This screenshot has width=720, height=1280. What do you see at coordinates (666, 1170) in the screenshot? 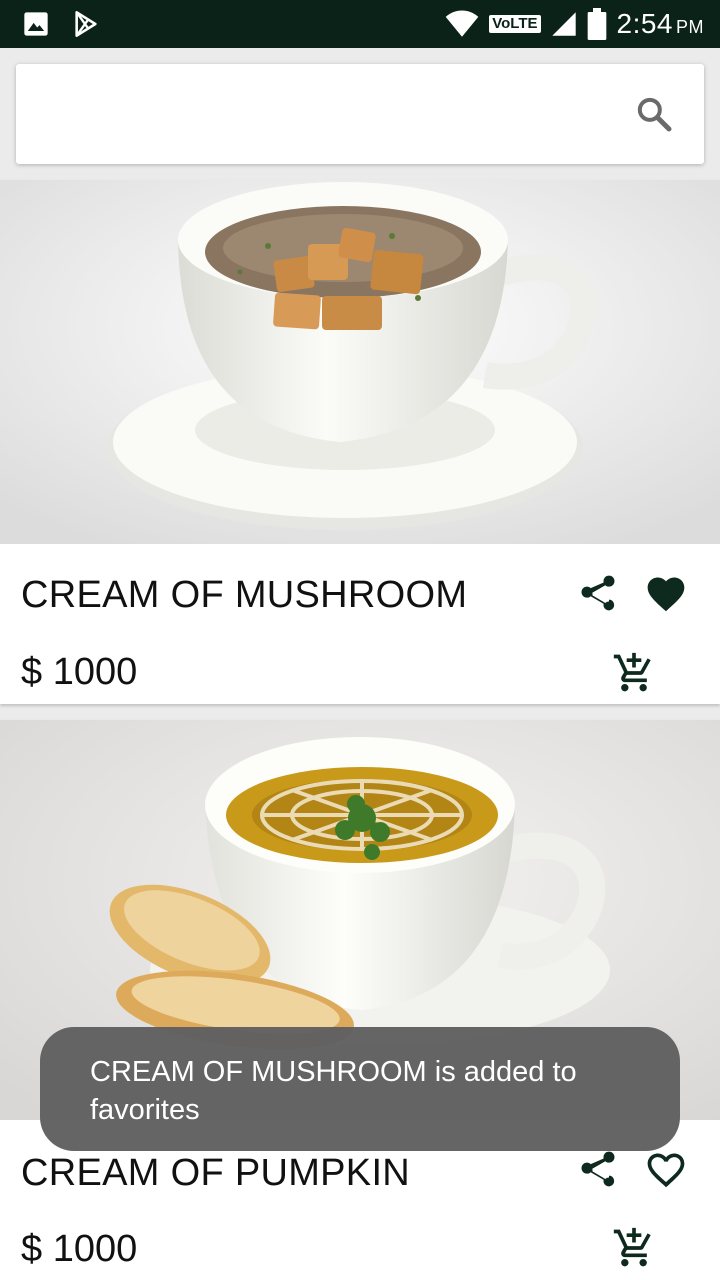
I see `heart-outline-icon` at bounding box center [666, 1170].